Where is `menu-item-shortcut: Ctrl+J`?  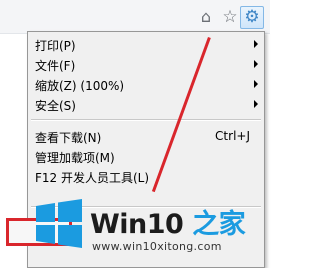
menu-item-shortcut: Ctrl+J is located at coordinates (232, 136).